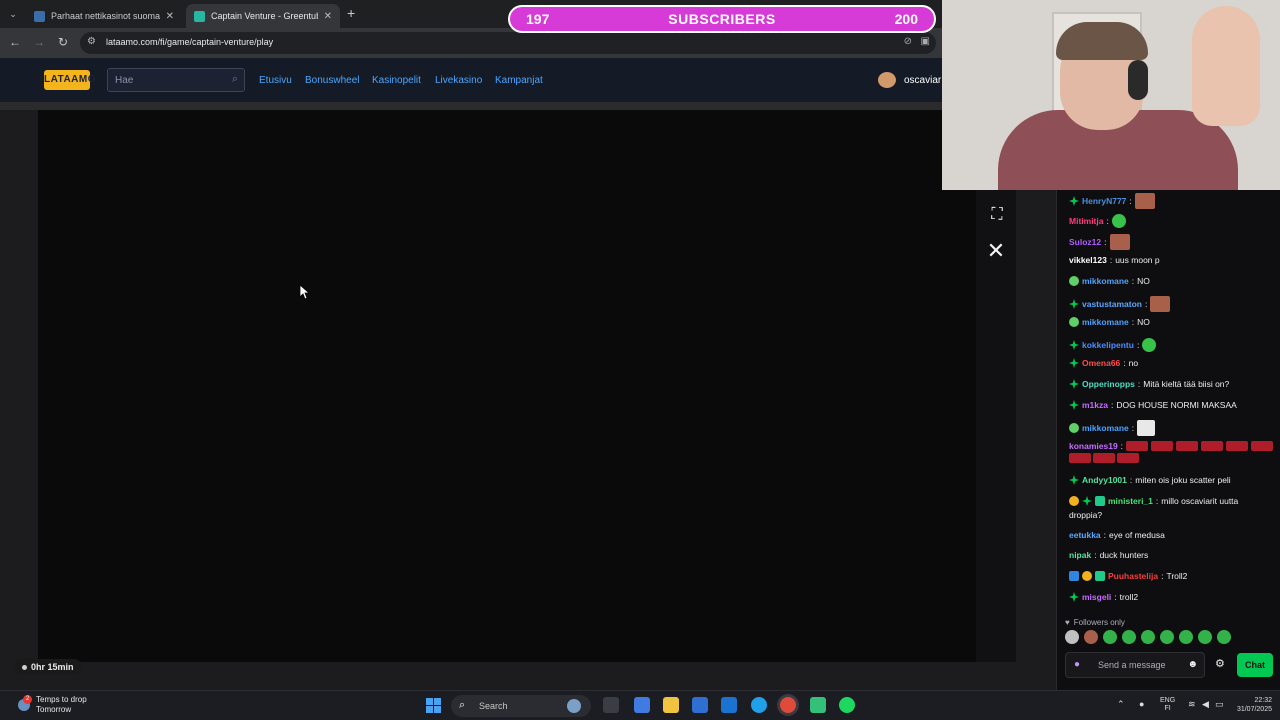 The image size is (1280, 720). Describe the element at coordinates (519, 80) in the screenshot. I see `nav-kampanjat: Kampanjat` at that location.